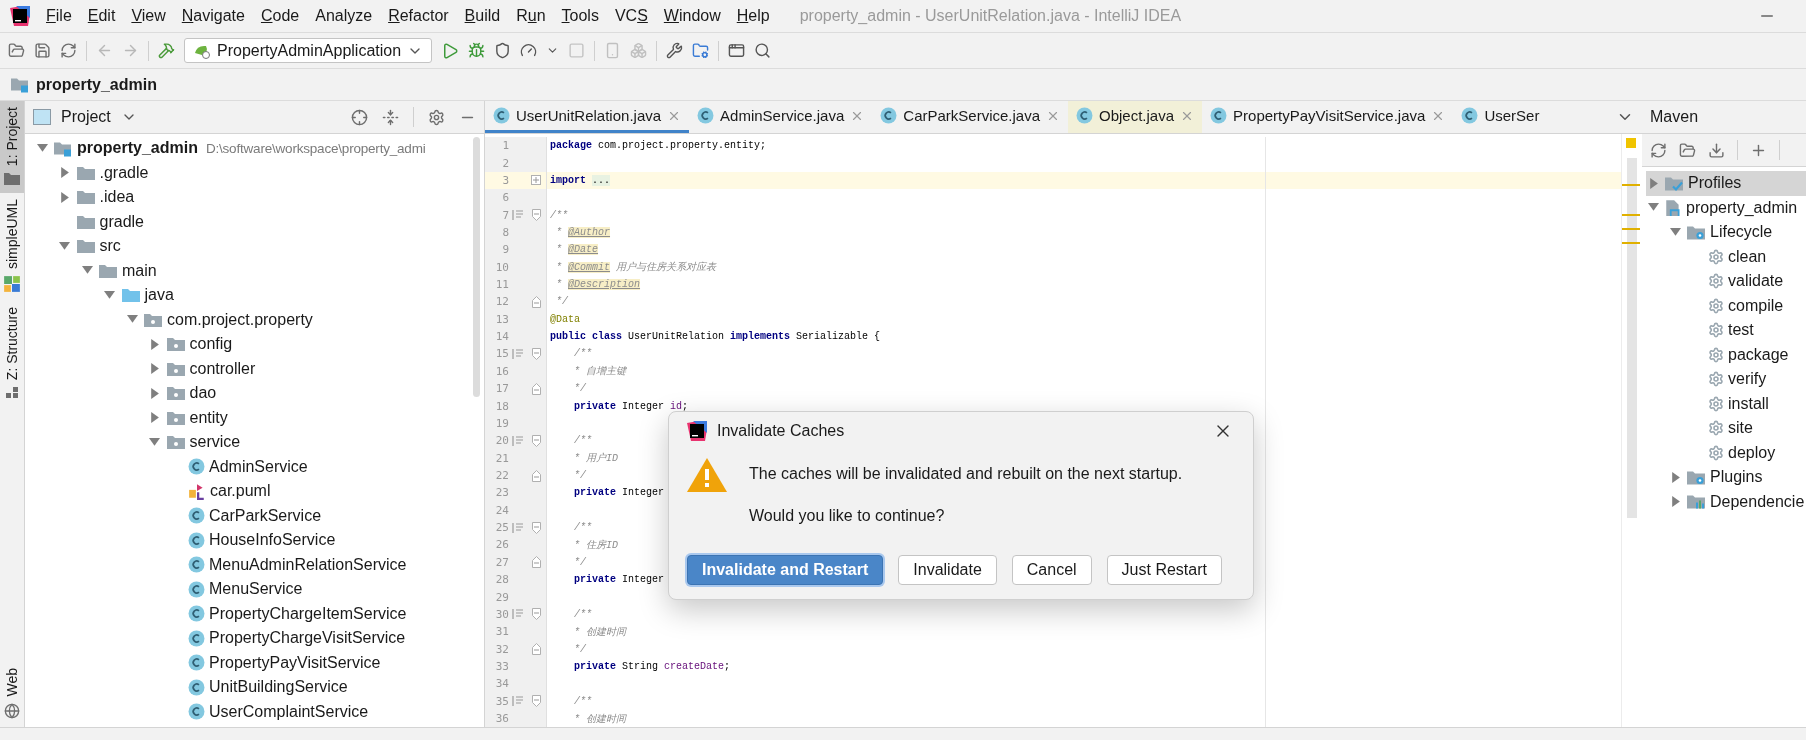 Image resolution: width=1806 pixels, height=740 pixels. I want to click on tree-item: service, so click(215, 442).